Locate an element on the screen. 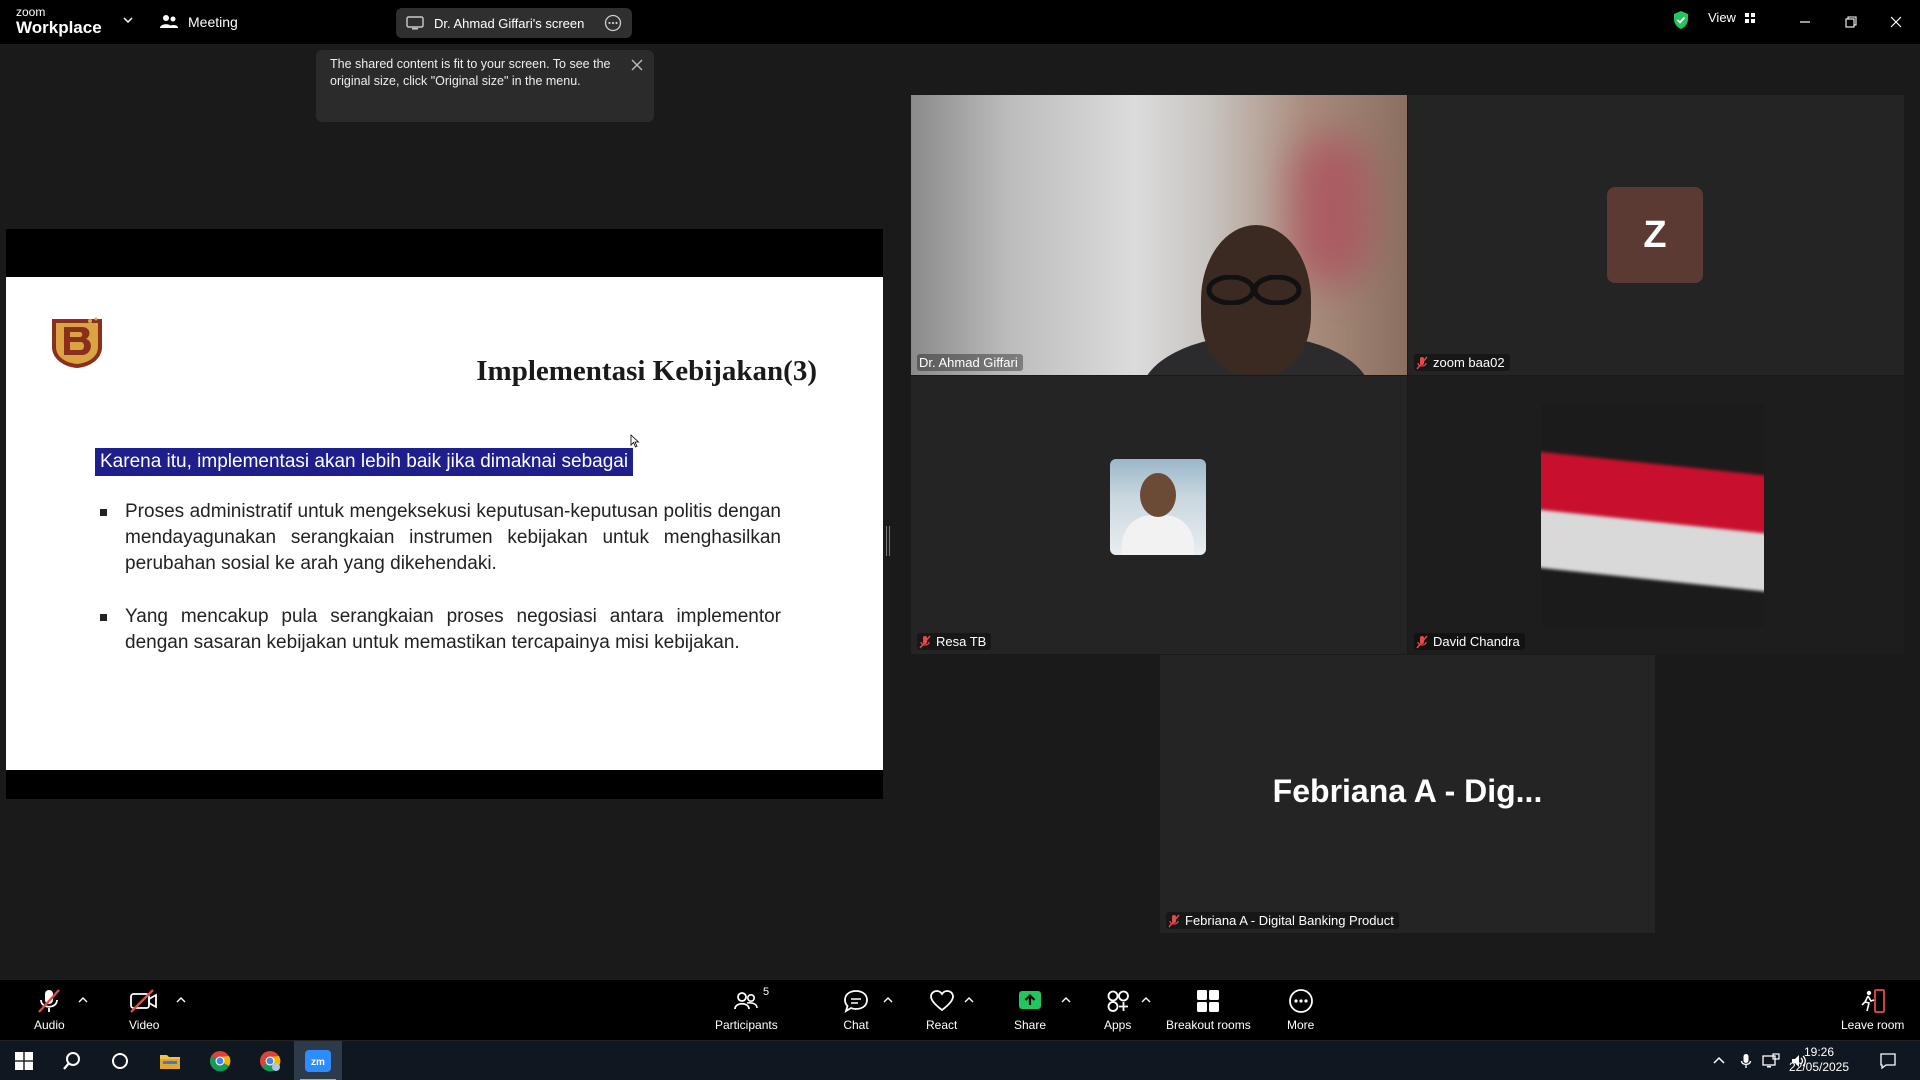  apps-label: Apps is located at coordinates (1118, 1025).